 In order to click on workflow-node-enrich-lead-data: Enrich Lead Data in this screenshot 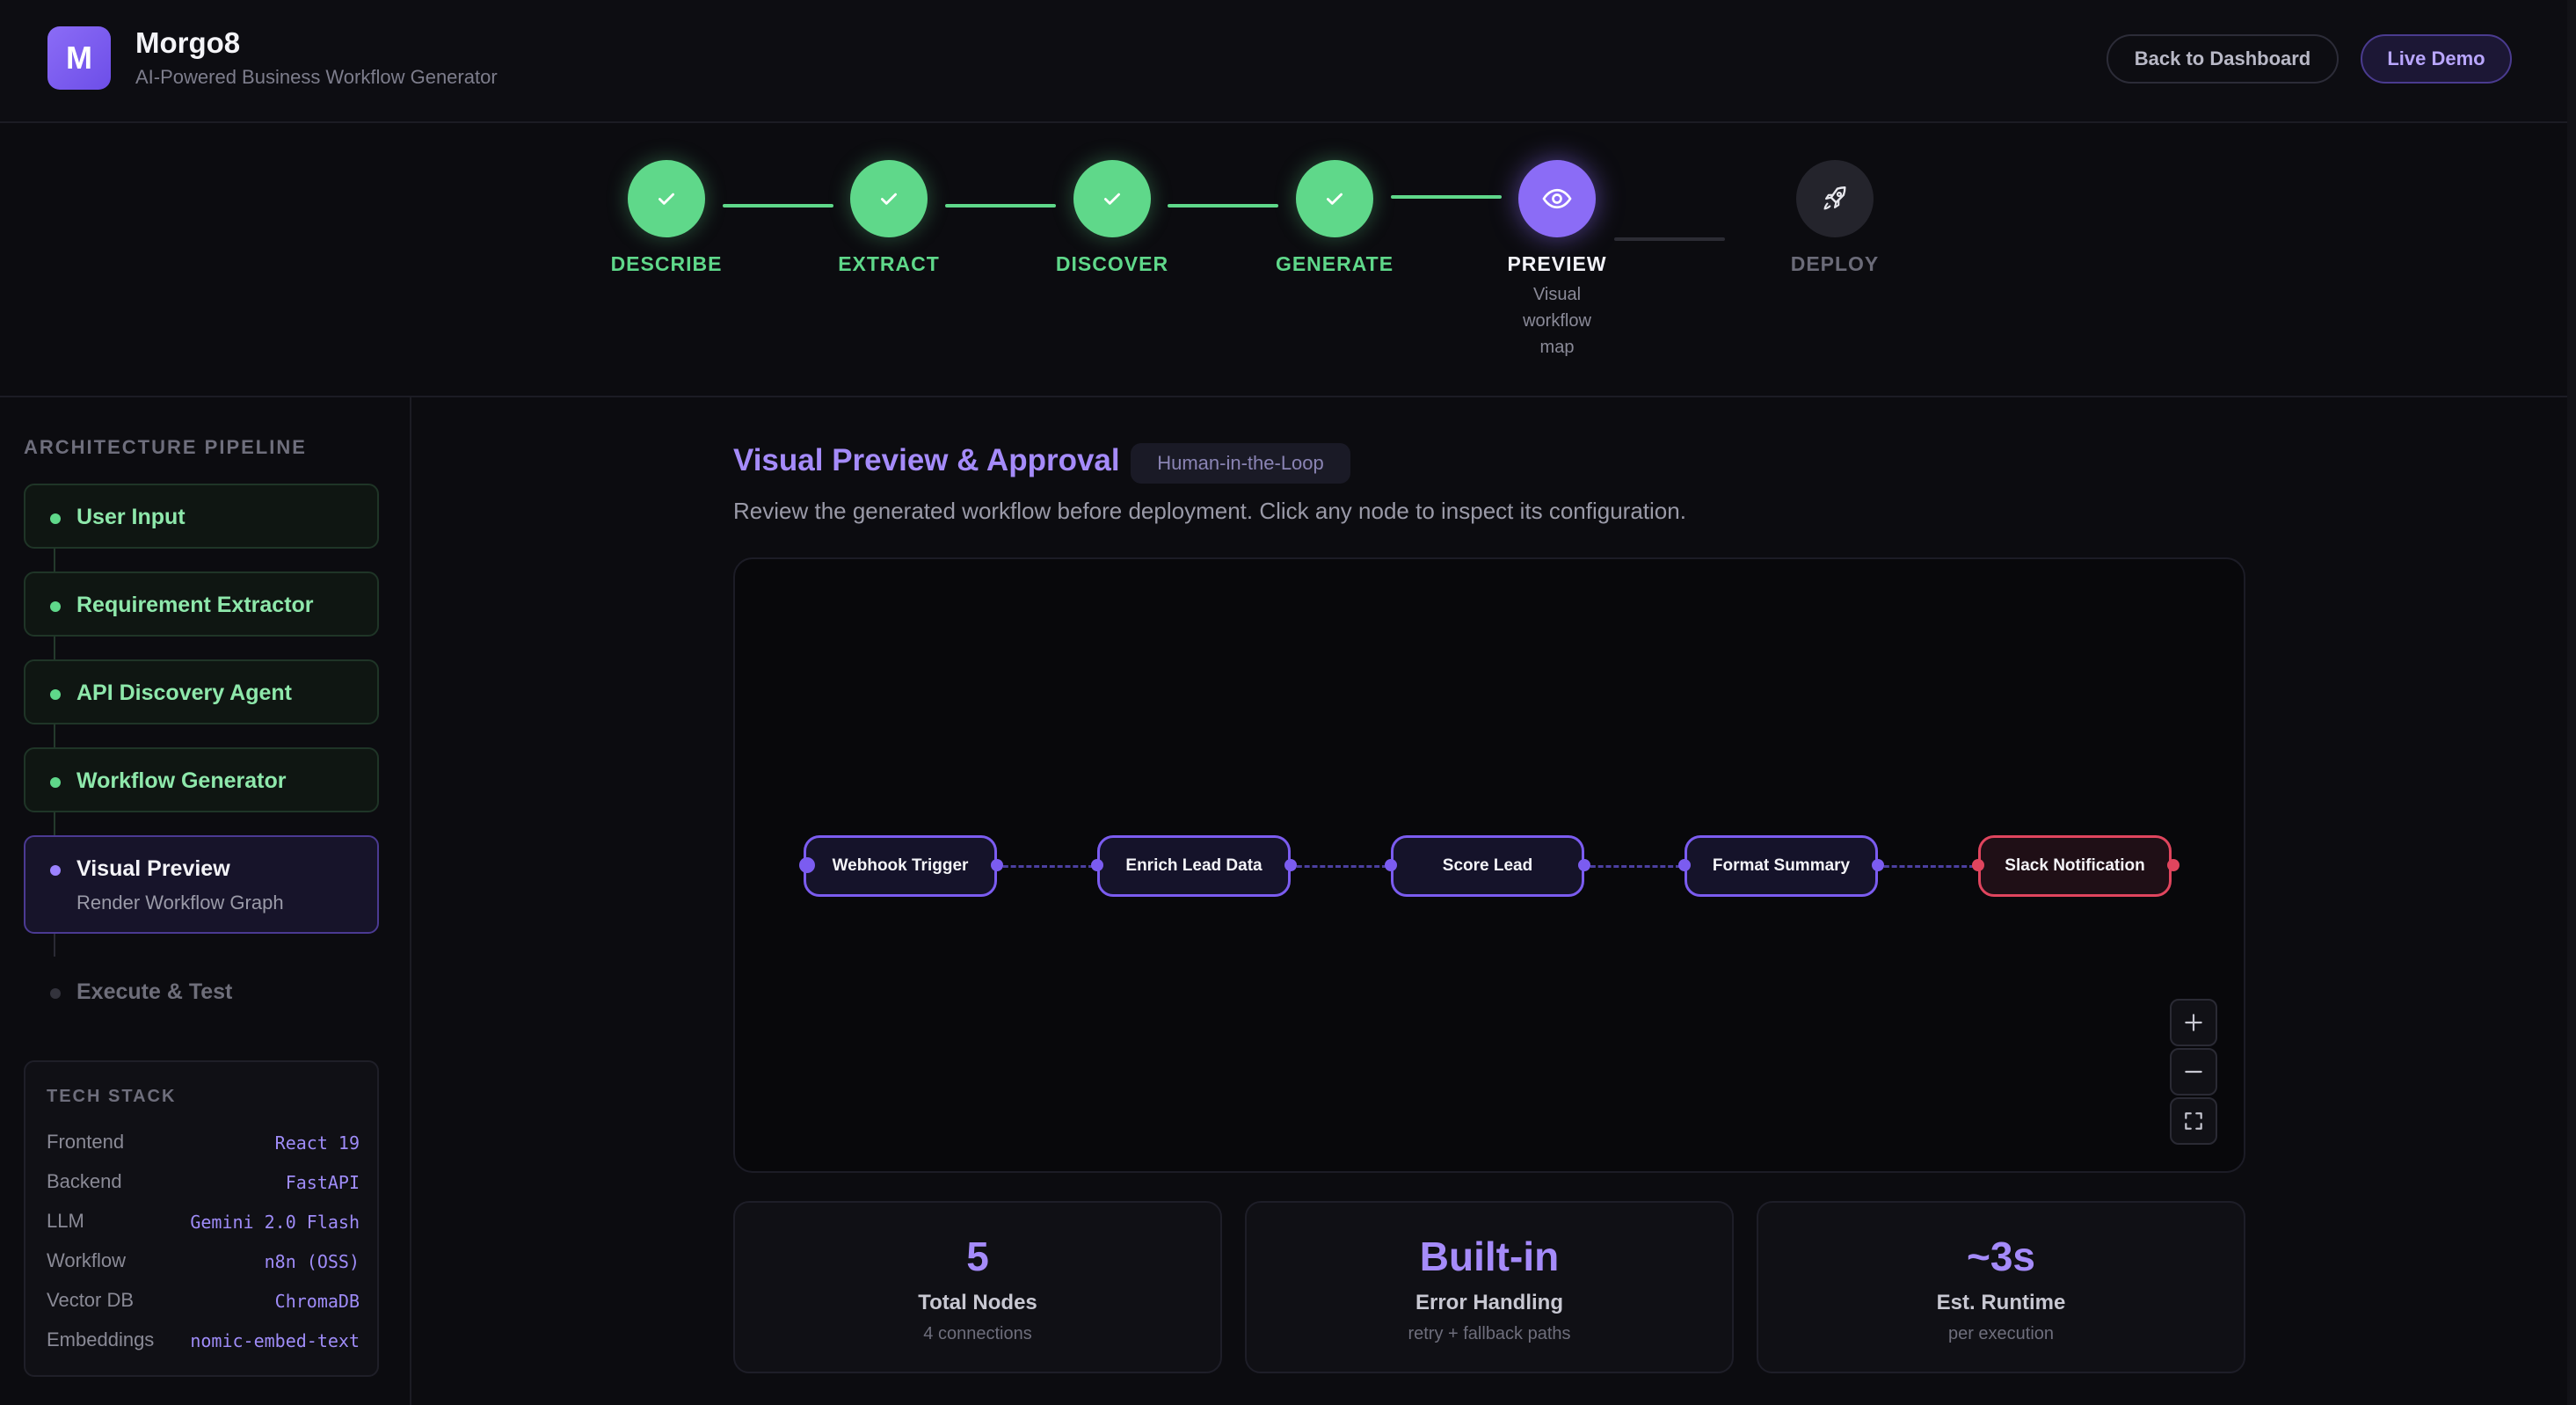, I will do `click(1194, 866)`.